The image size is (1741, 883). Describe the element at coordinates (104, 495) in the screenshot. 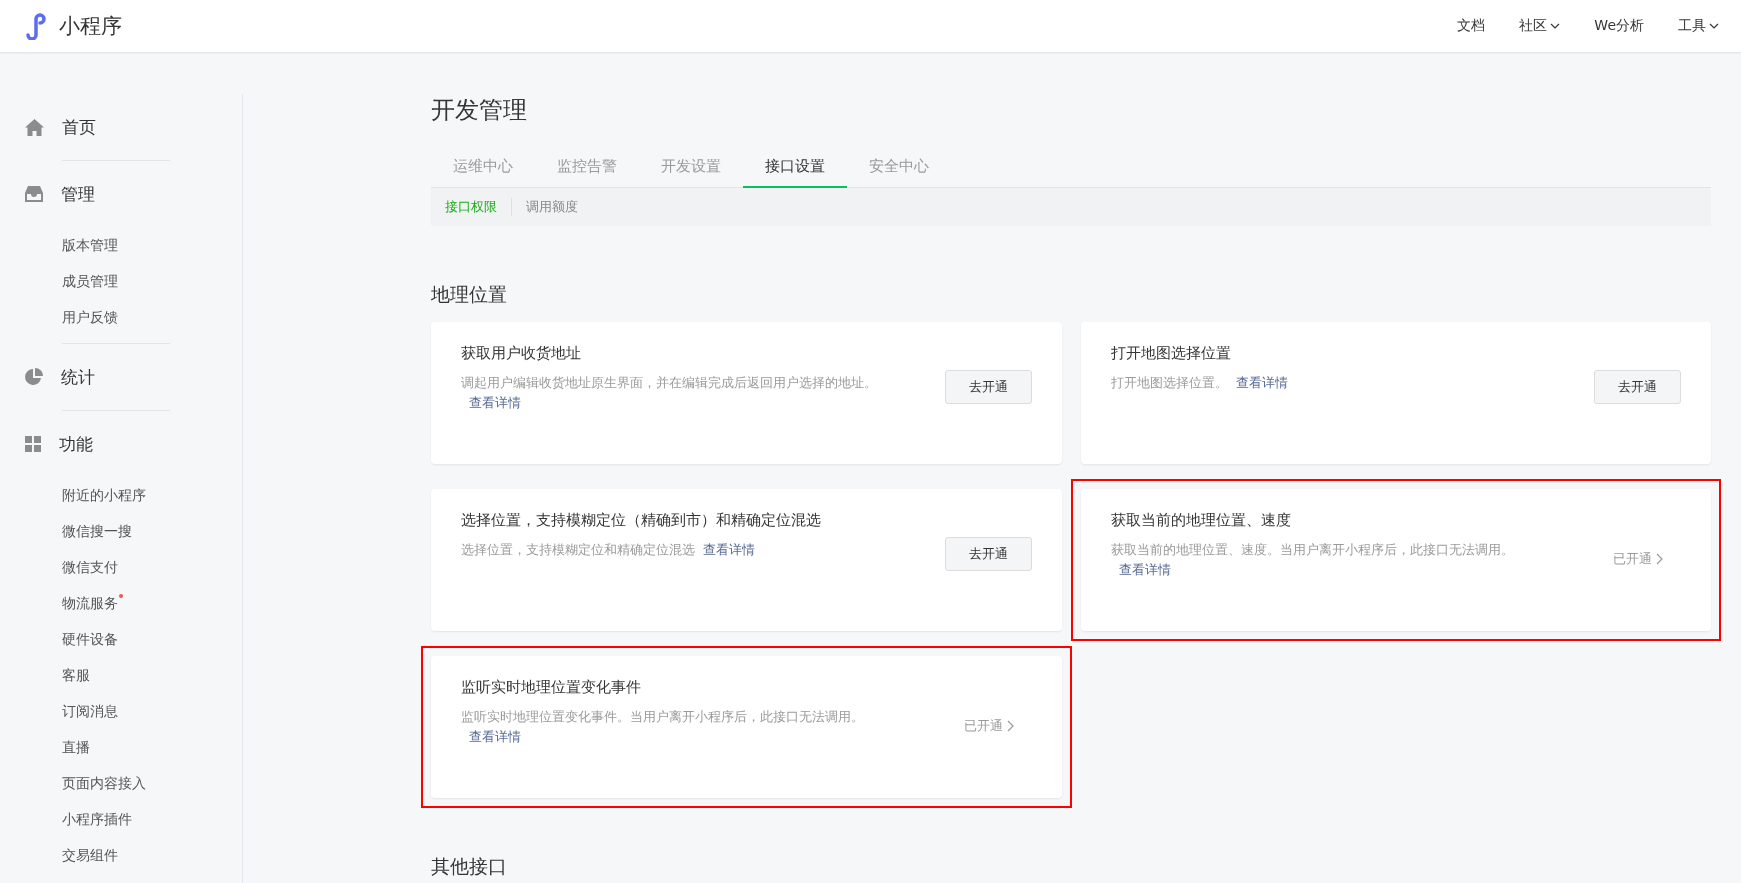

I see `sidebar-item: 附近的小程序` at that location.